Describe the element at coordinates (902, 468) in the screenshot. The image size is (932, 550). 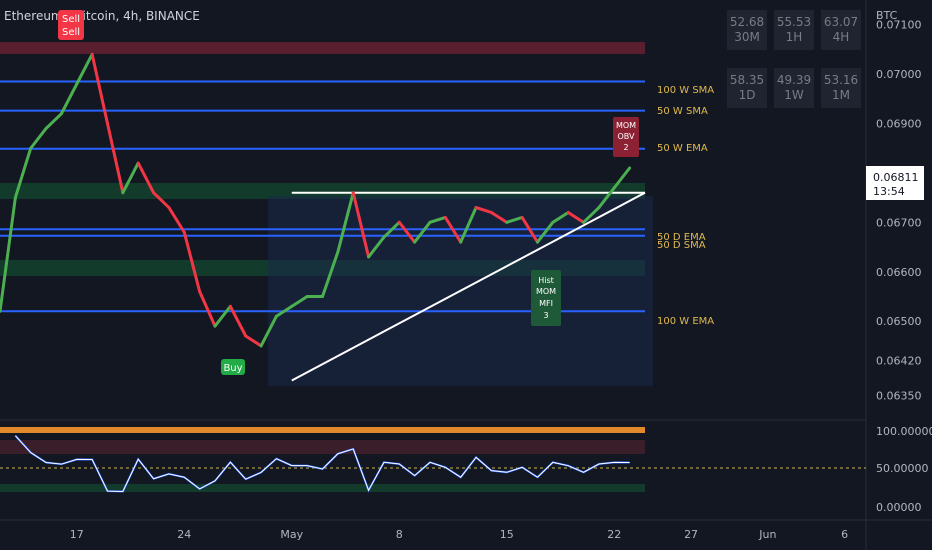
I see `lower-axis-label: 50.00000` at that location.